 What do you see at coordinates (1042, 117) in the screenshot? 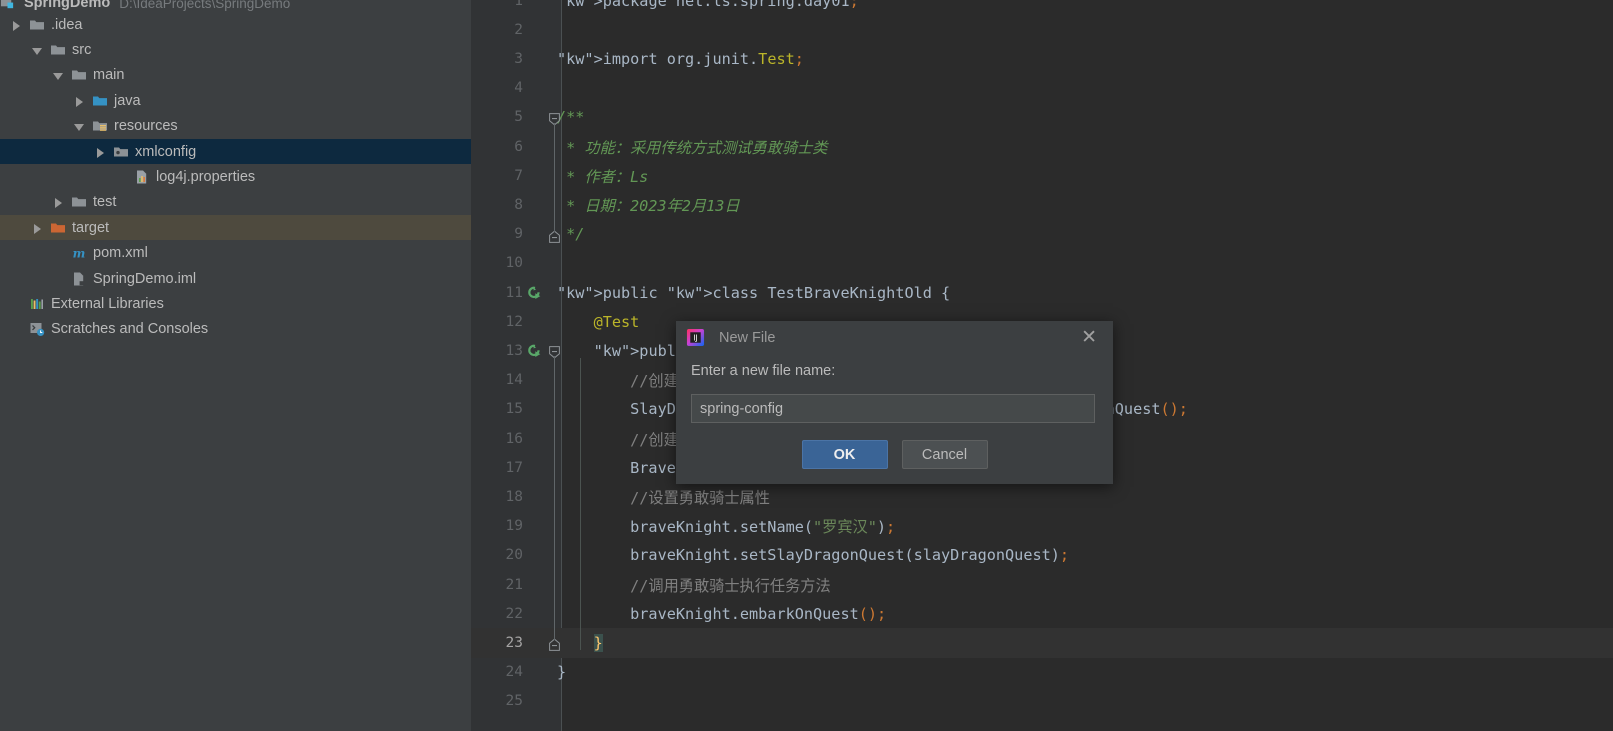
I see `code-line: 5 /**` at bounding box center [1042, 117].